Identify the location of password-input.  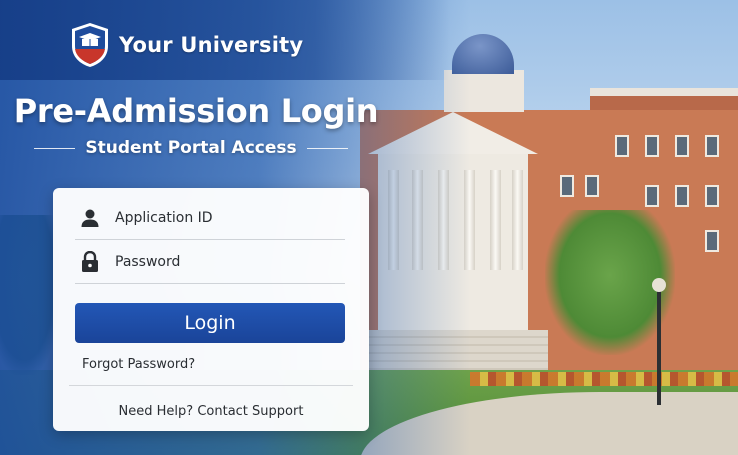
(225, 261).